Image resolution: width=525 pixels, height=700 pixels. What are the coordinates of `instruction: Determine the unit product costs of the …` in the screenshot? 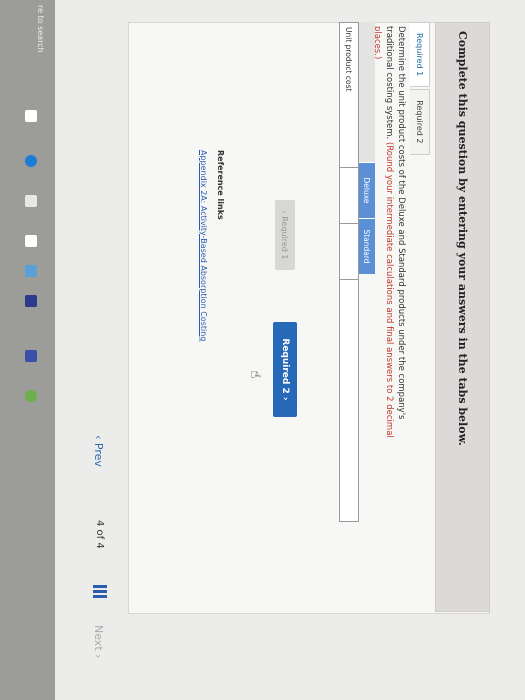 It's located at (389, 241).